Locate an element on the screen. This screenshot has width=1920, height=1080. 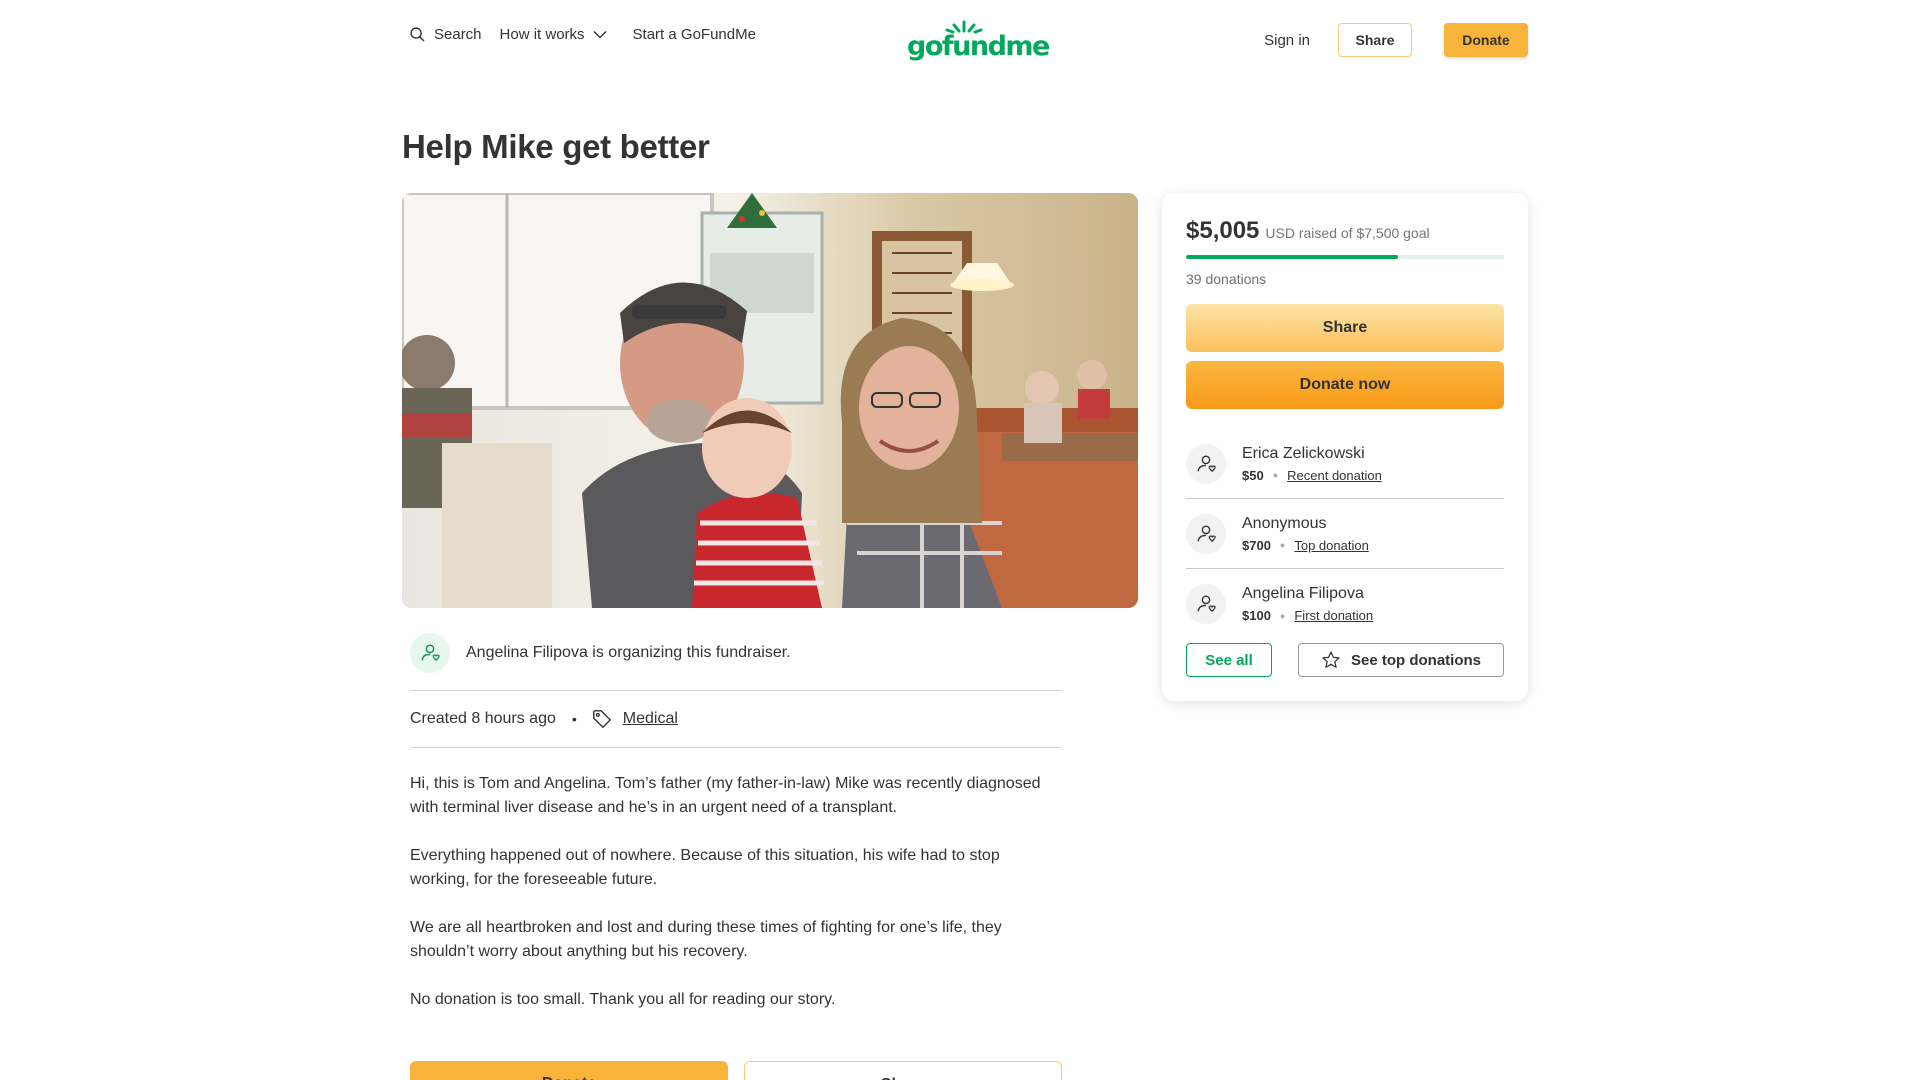
search-link: Search is located at coordinates (446, 34).